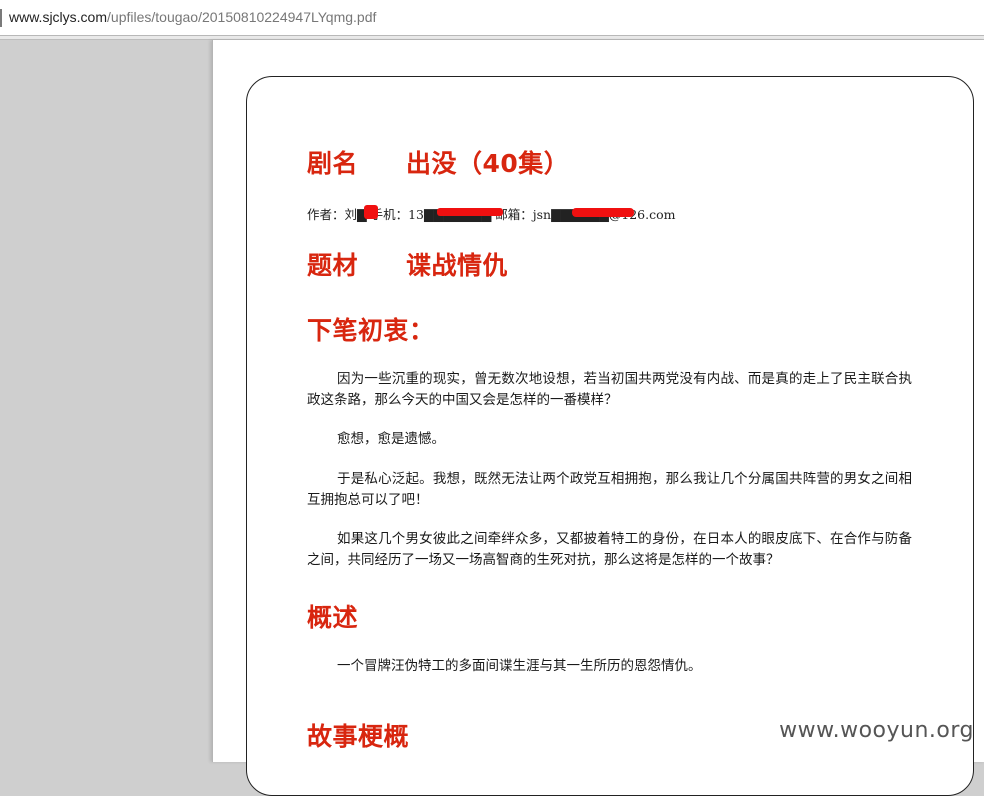 This screenshot has width=984, height=796. Describe the element at coordinates (371, 330) in the screenshot. I see `motive-heading: 下笔初衷：` at that location.